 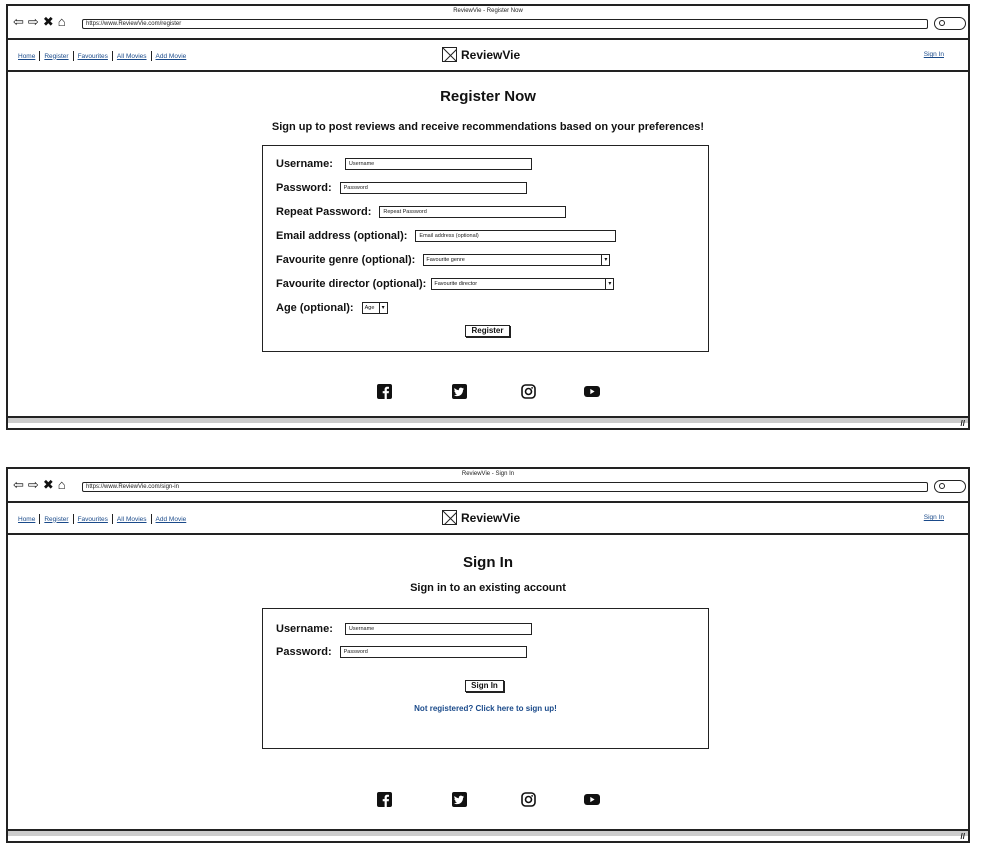 I want to click on register-button: Register, so click(x=487, y=331).